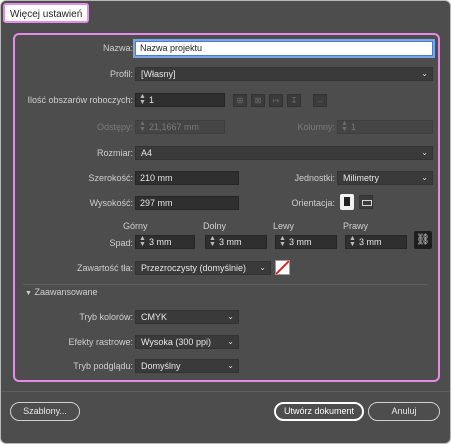 The width and height of the screenshot is (451, 444). Describe the element at coordinates (404, 411) in the screenshot. I see `cancel-button: Anuluj` at that location.